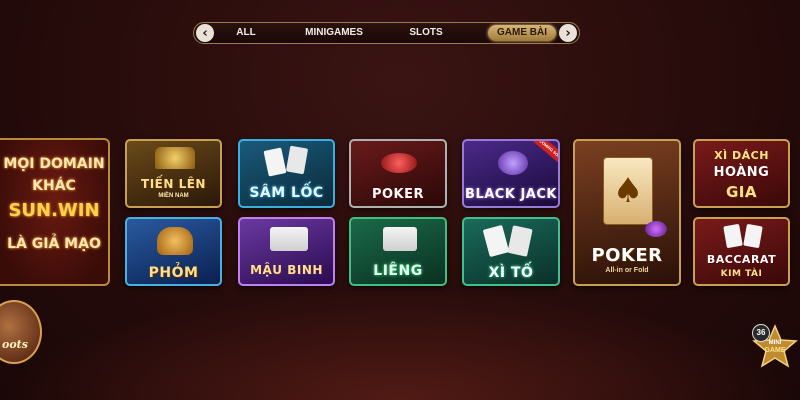 The width and height of the screenshot is (800, 400). What do you see at coordinates (54, 186) in the screenshot?
I see `promo-line-2: KHÁC` at bounding box center [54, 186].